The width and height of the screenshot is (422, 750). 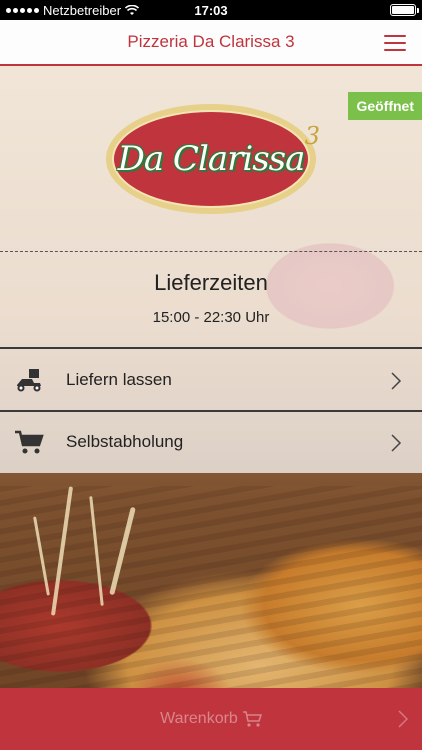 What do you see at coordinates (22, 10) in the screenshot?
I see `signal-icon` at bounding box center [22, 10].